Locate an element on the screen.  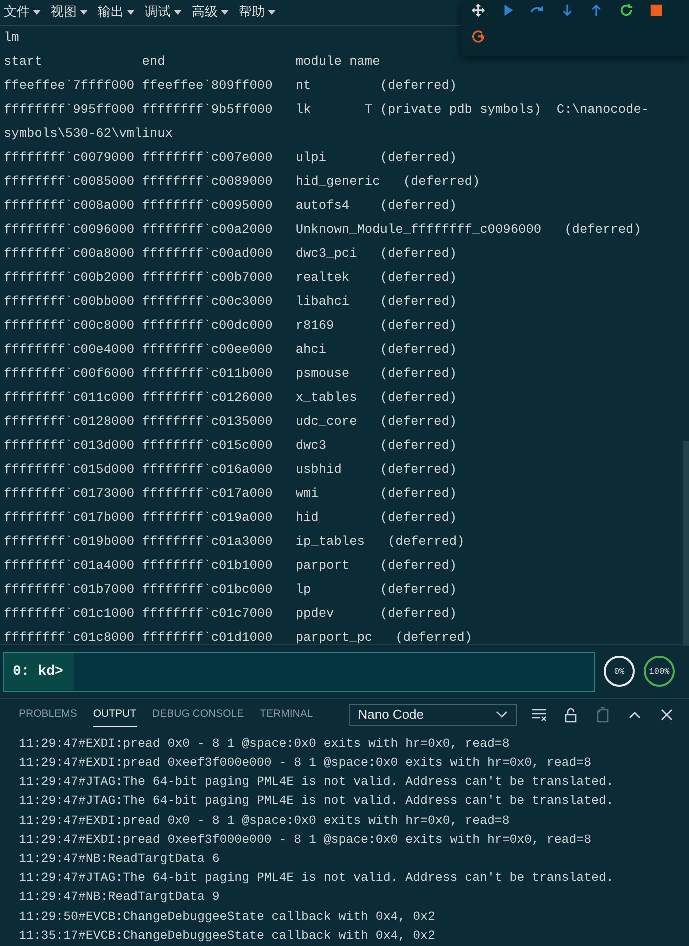
console-line: ffffffff`c0096000 ffffffff`c00a2000 Unknown_Module_ffffffff_c0096000 (deferred) is located at coordinates (323, 229).